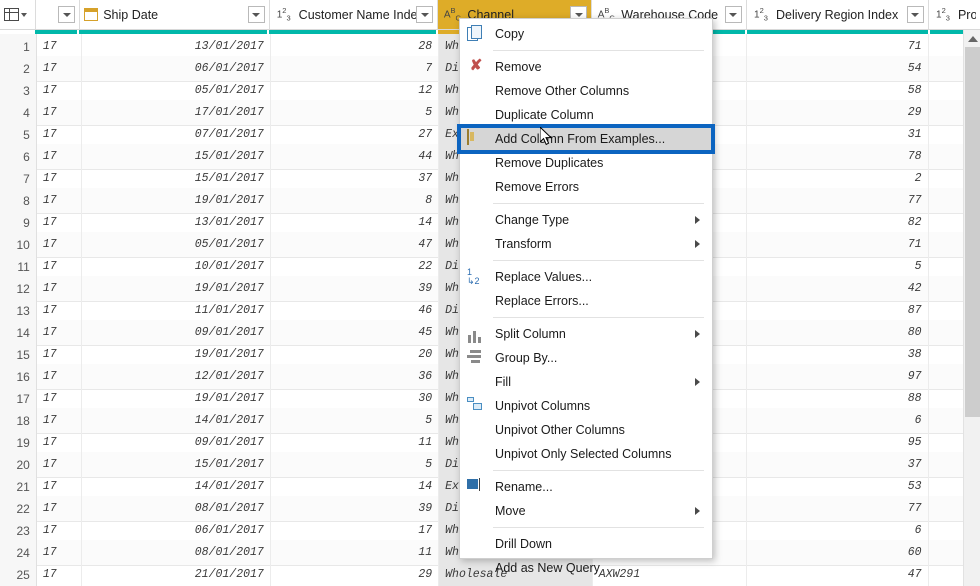 The height and width of the screenshot is (586, 980). Describe the element at coordinates (476, 406) in the screenshot. I see `unpivot-columns-icon` at that location.